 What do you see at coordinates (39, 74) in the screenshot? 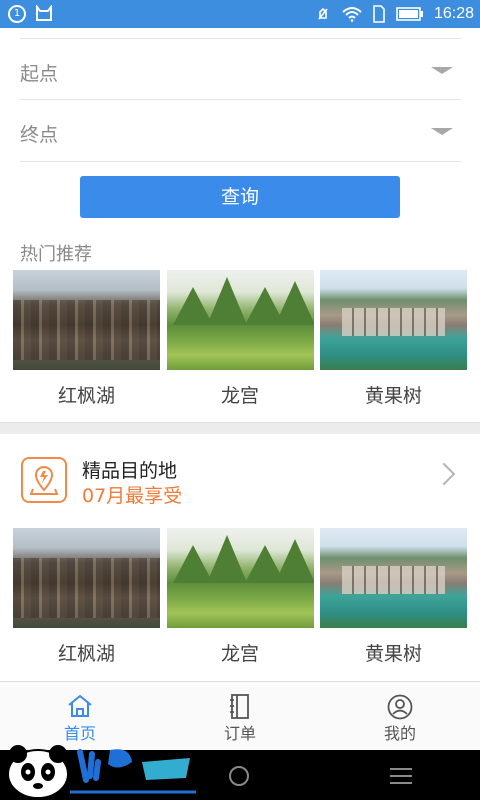
I see `start-point-label: 起点` at bounding box center [39, 74].